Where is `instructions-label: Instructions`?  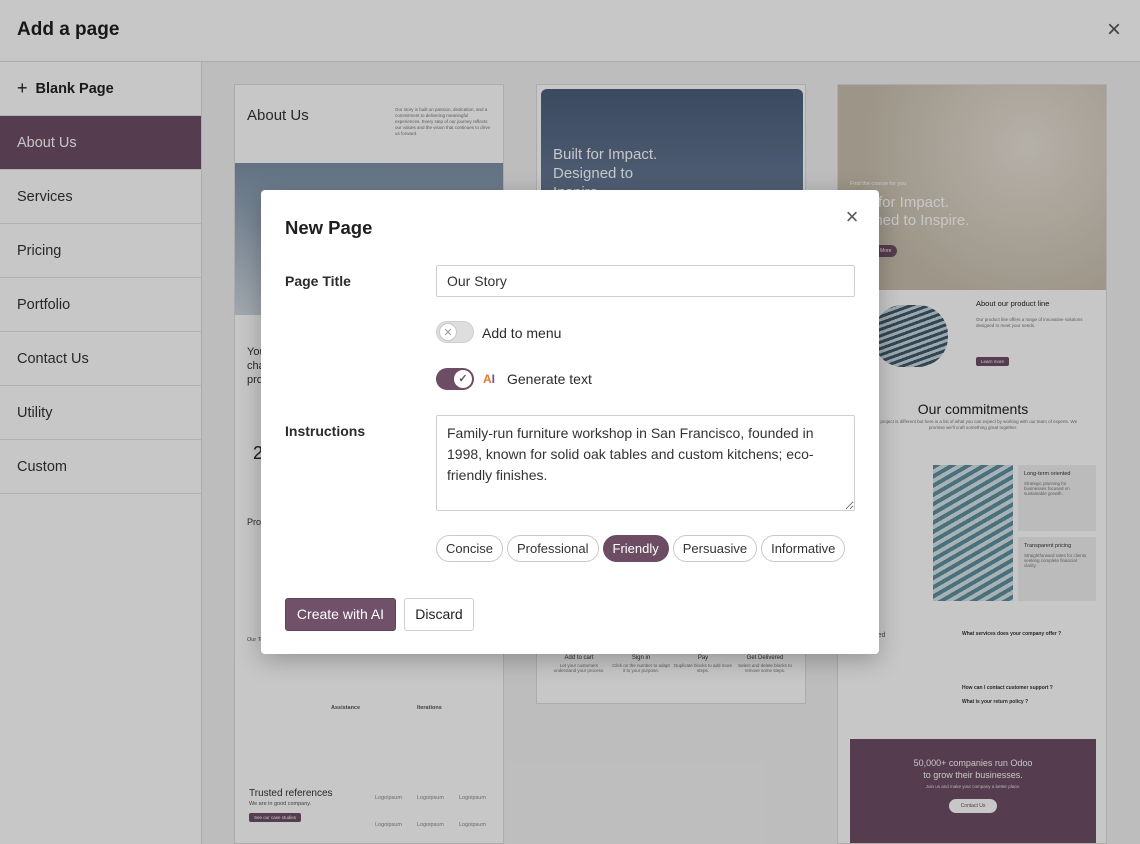 instructions-label: Instructions is located at coordinates (325, 431).